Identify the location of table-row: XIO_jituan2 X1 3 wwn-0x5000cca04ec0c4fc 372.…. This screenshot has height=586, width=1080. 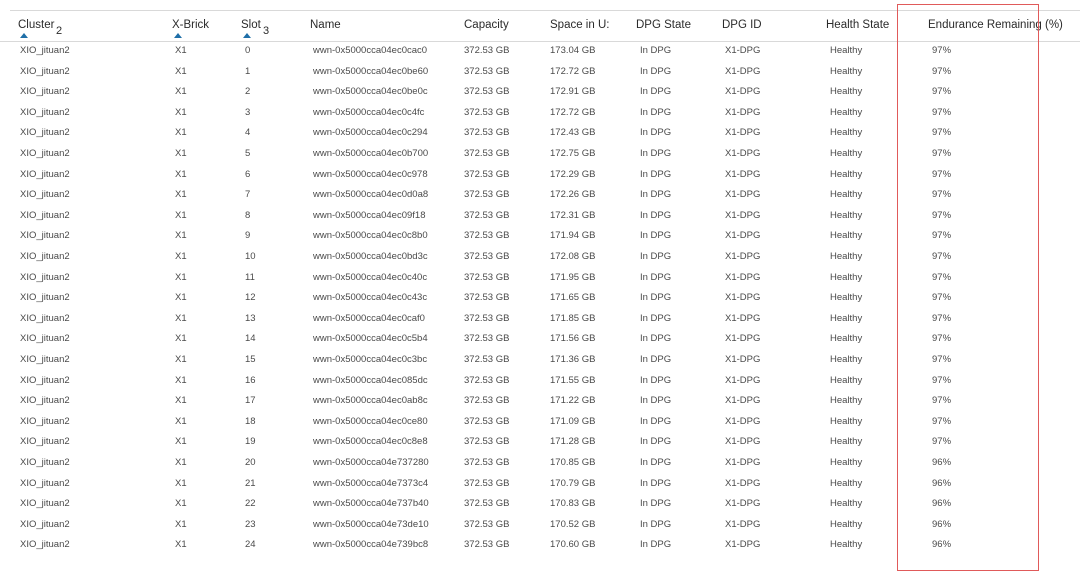
(540, 113).